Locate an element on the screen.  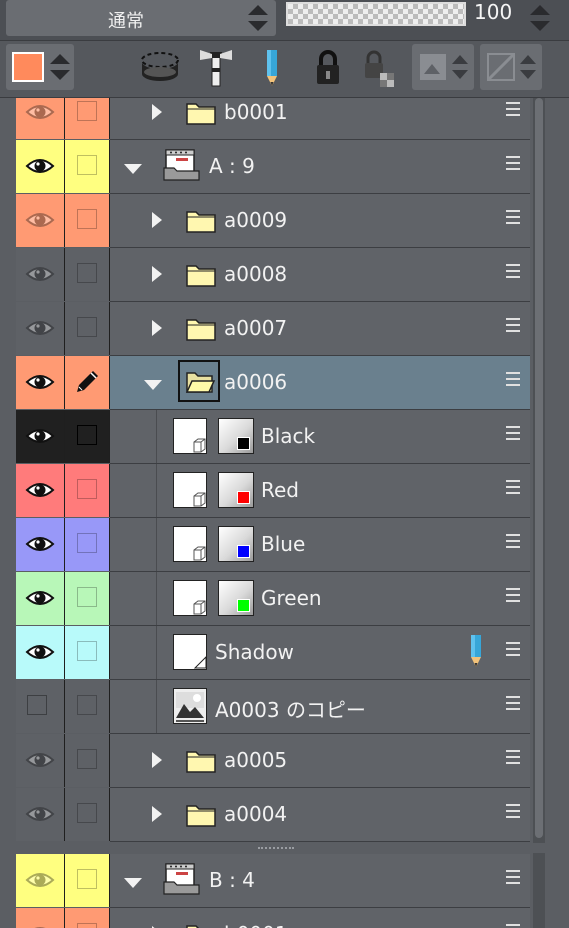
layer-row: Blue is located at coordinates (265, 545).